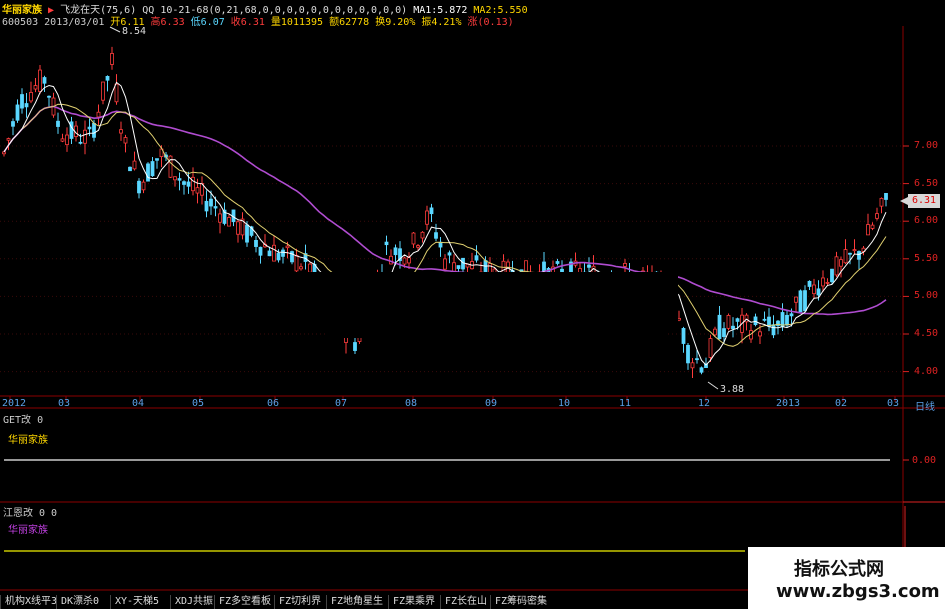 The height and width of the screenshot is (609, 945). What do you see at coordinates (465, 602) in the screenshot?
I see `indicator-tab: FZ长在山` at bounding box center [465, 602].